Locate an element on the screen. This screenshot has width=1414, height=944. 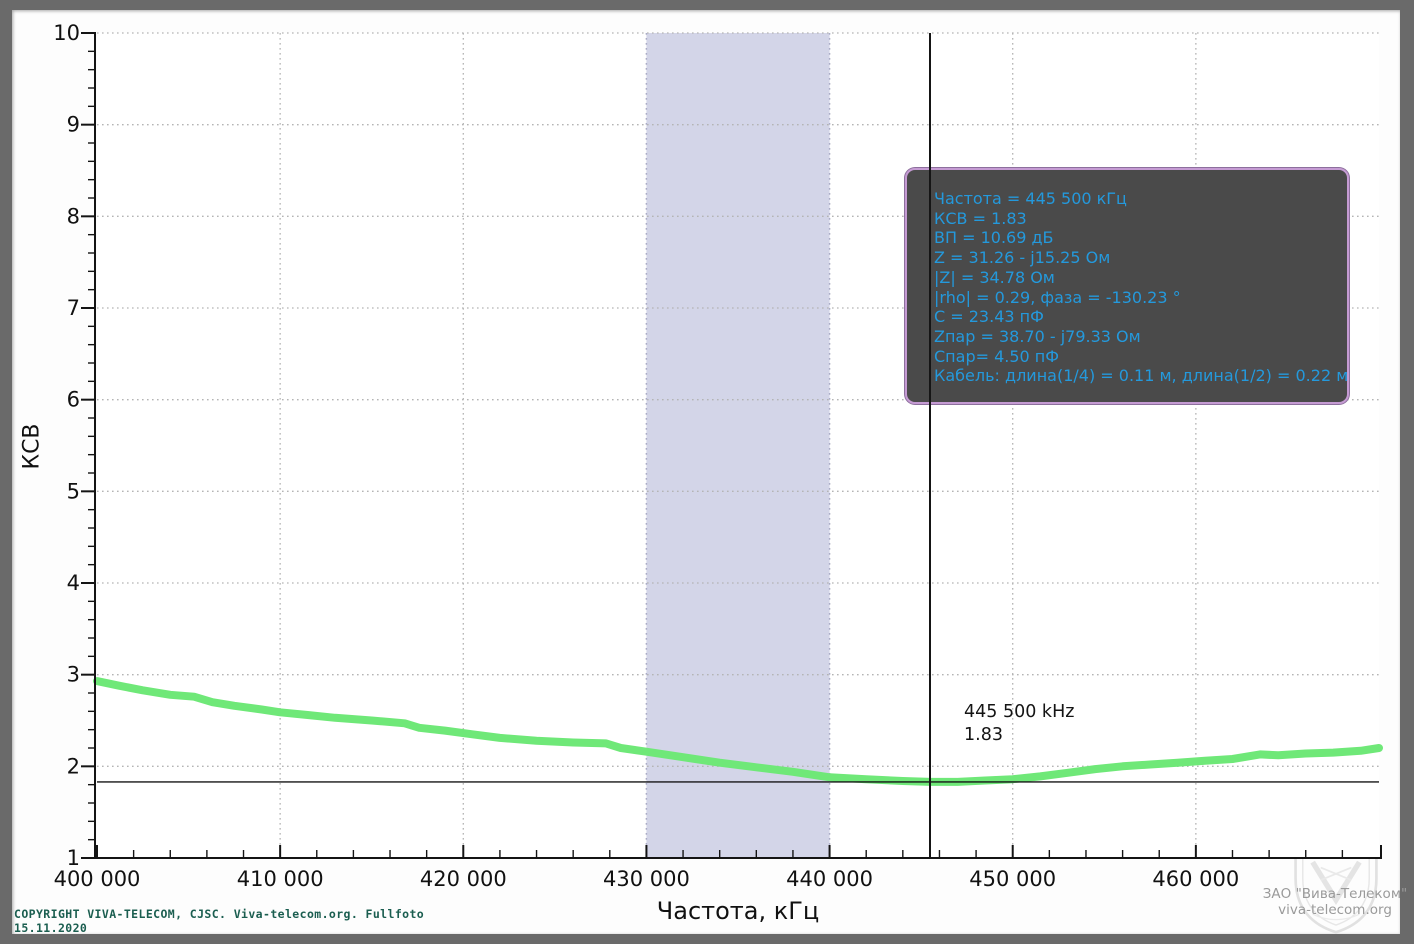
tooltip-line-rho: |rho| = 0.29, фаза = -130.23 ° is located at coordinates (1057, 297).